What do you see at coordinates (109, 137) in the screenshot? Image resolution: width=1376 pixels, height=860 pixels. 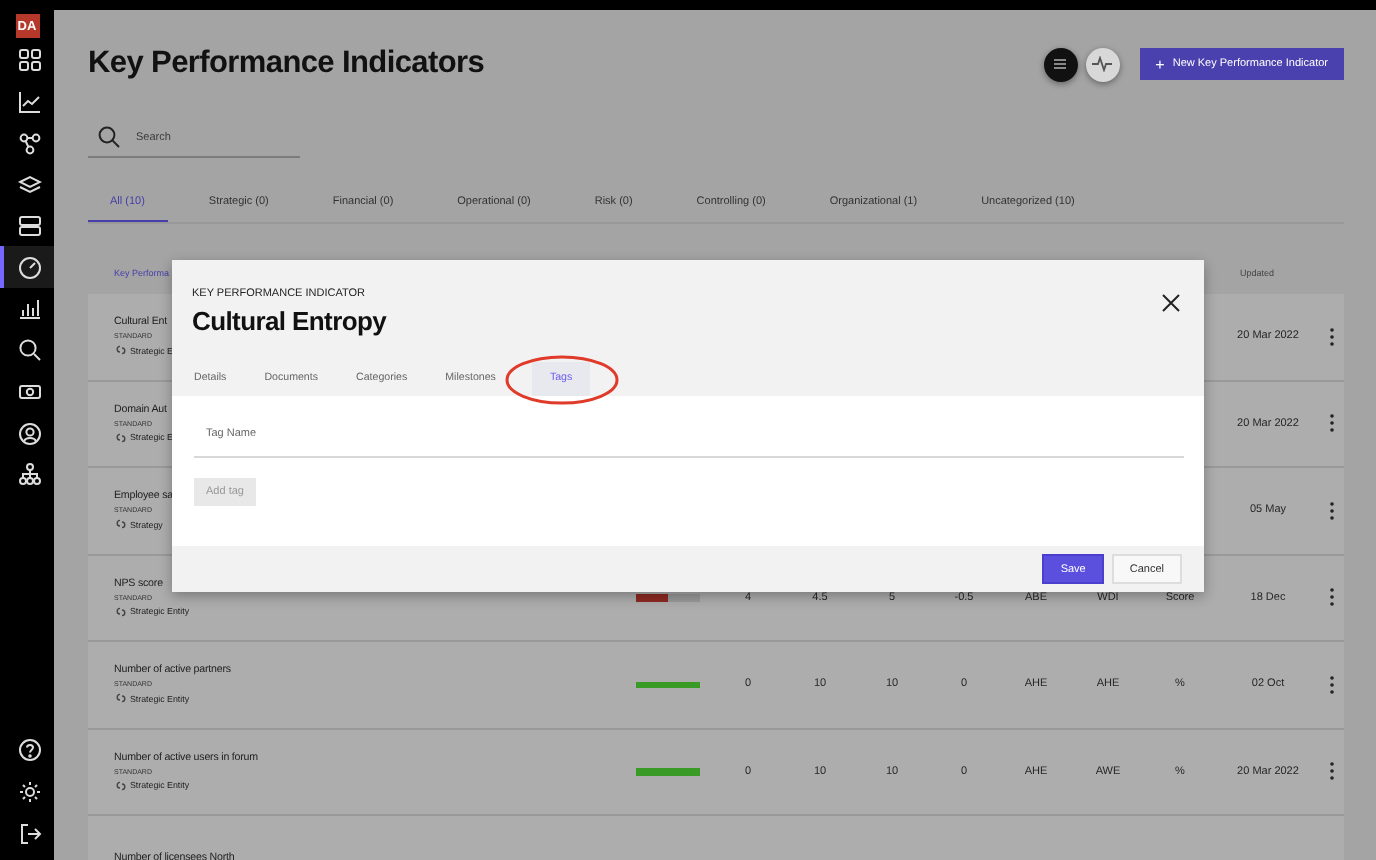 I see `search-icon` at bounding box center [109, 137].